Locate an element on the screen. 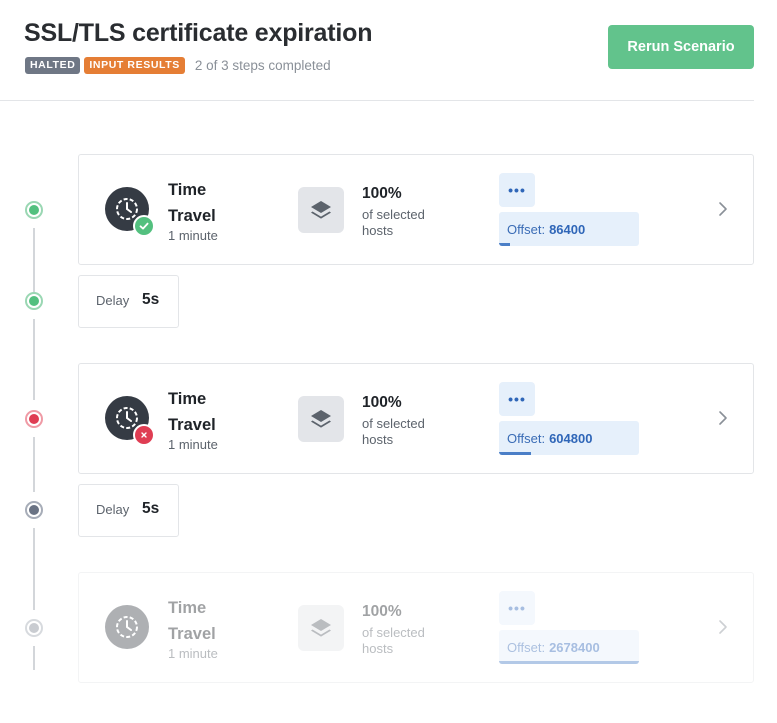 The height and width of the screenshot is (723, 777). input-results-badge: INPUT RESULTS is located at coordinates (134, 65).